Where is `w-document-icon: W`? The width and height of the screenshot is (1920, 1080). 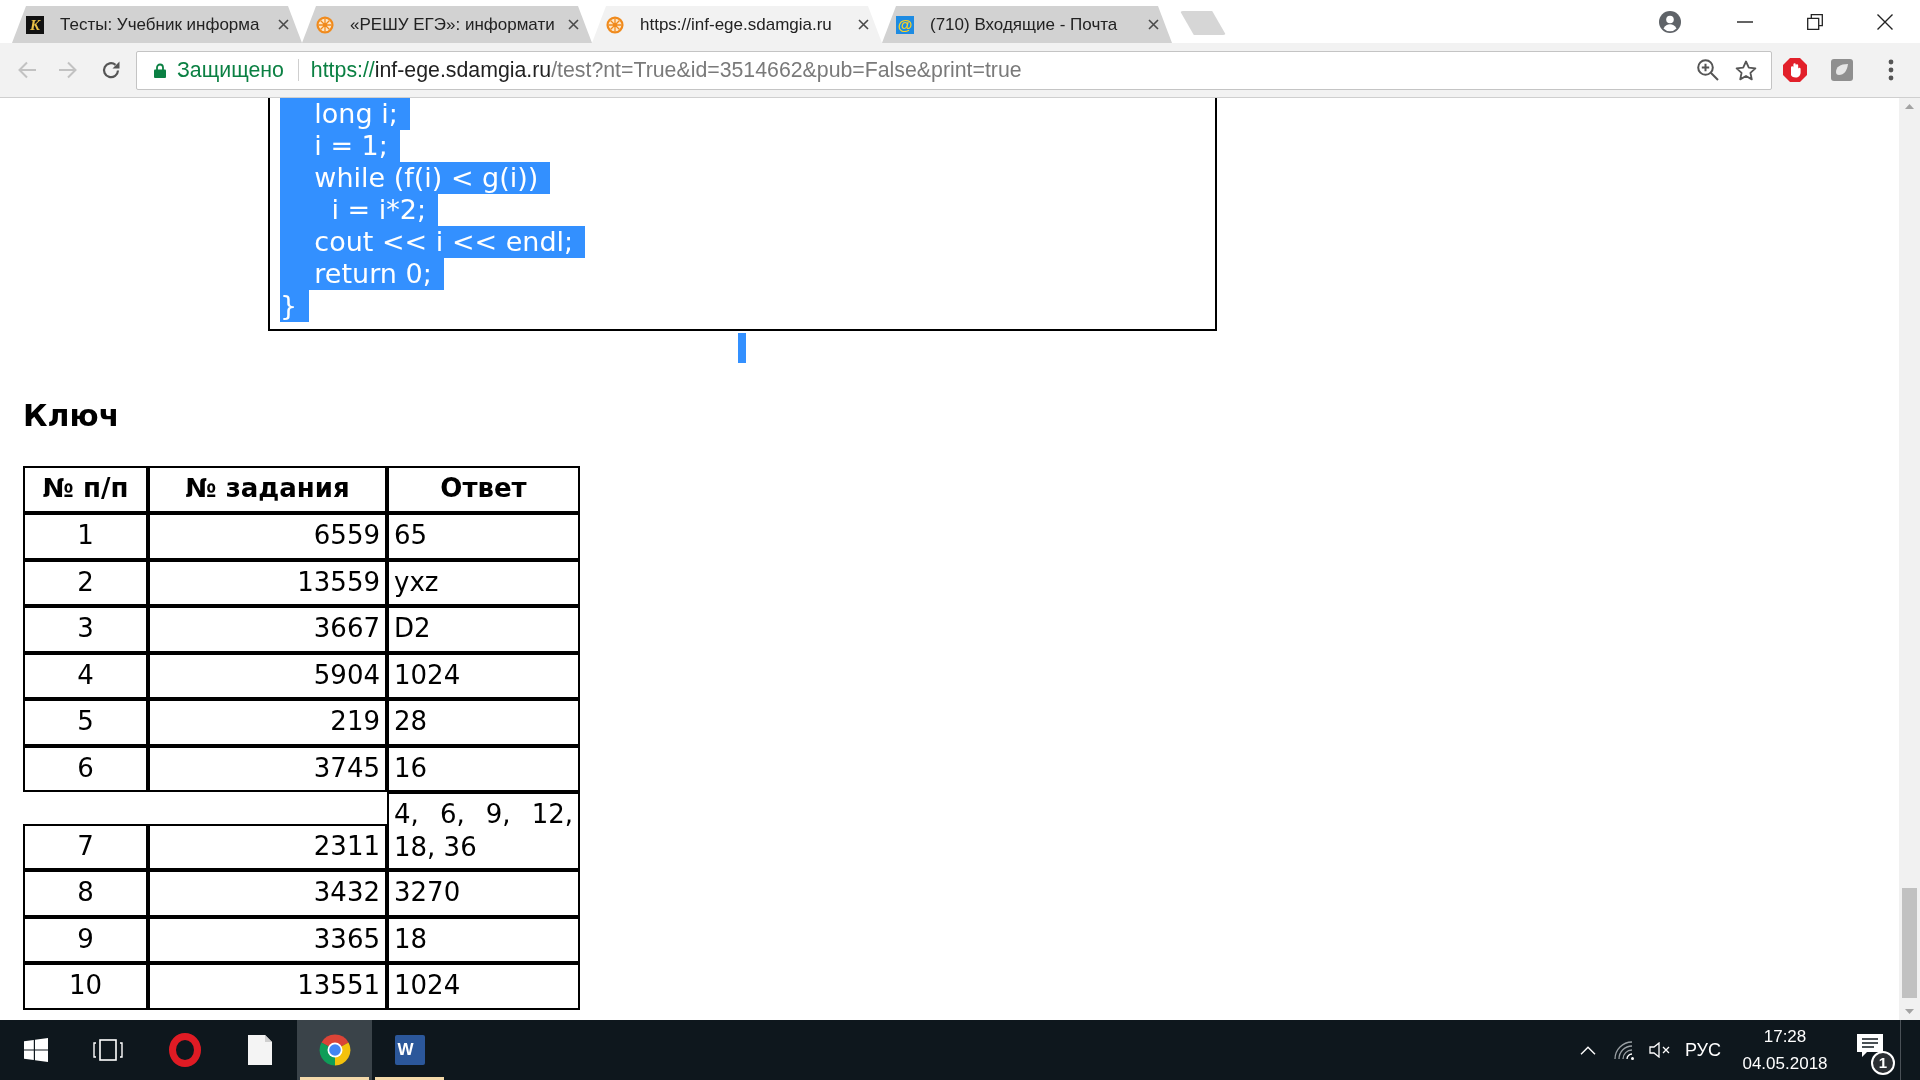 w-document-icon: W is located at coordinates (409, 1050).